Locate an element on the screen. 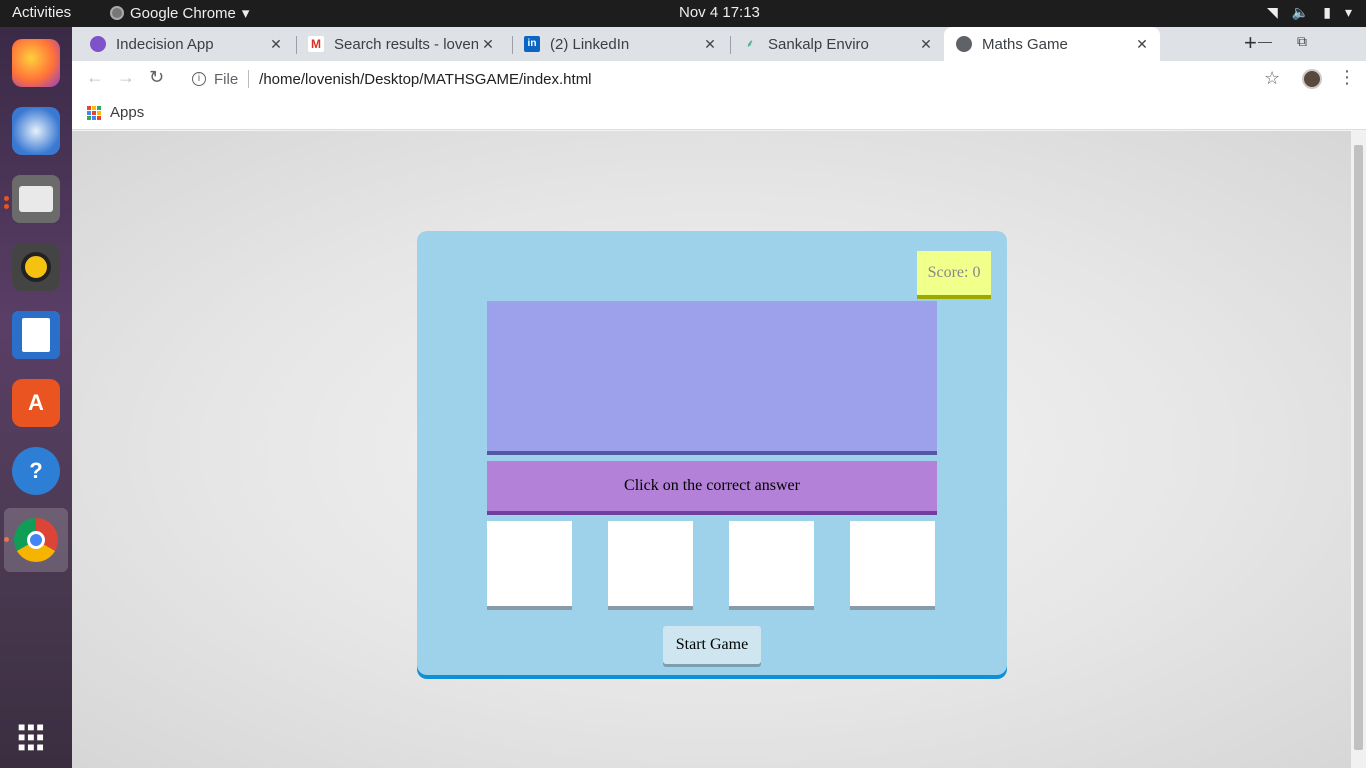 This screenshot has height=768, width=1366. start-game-button: Start Game is located at coordinates (712, 645).